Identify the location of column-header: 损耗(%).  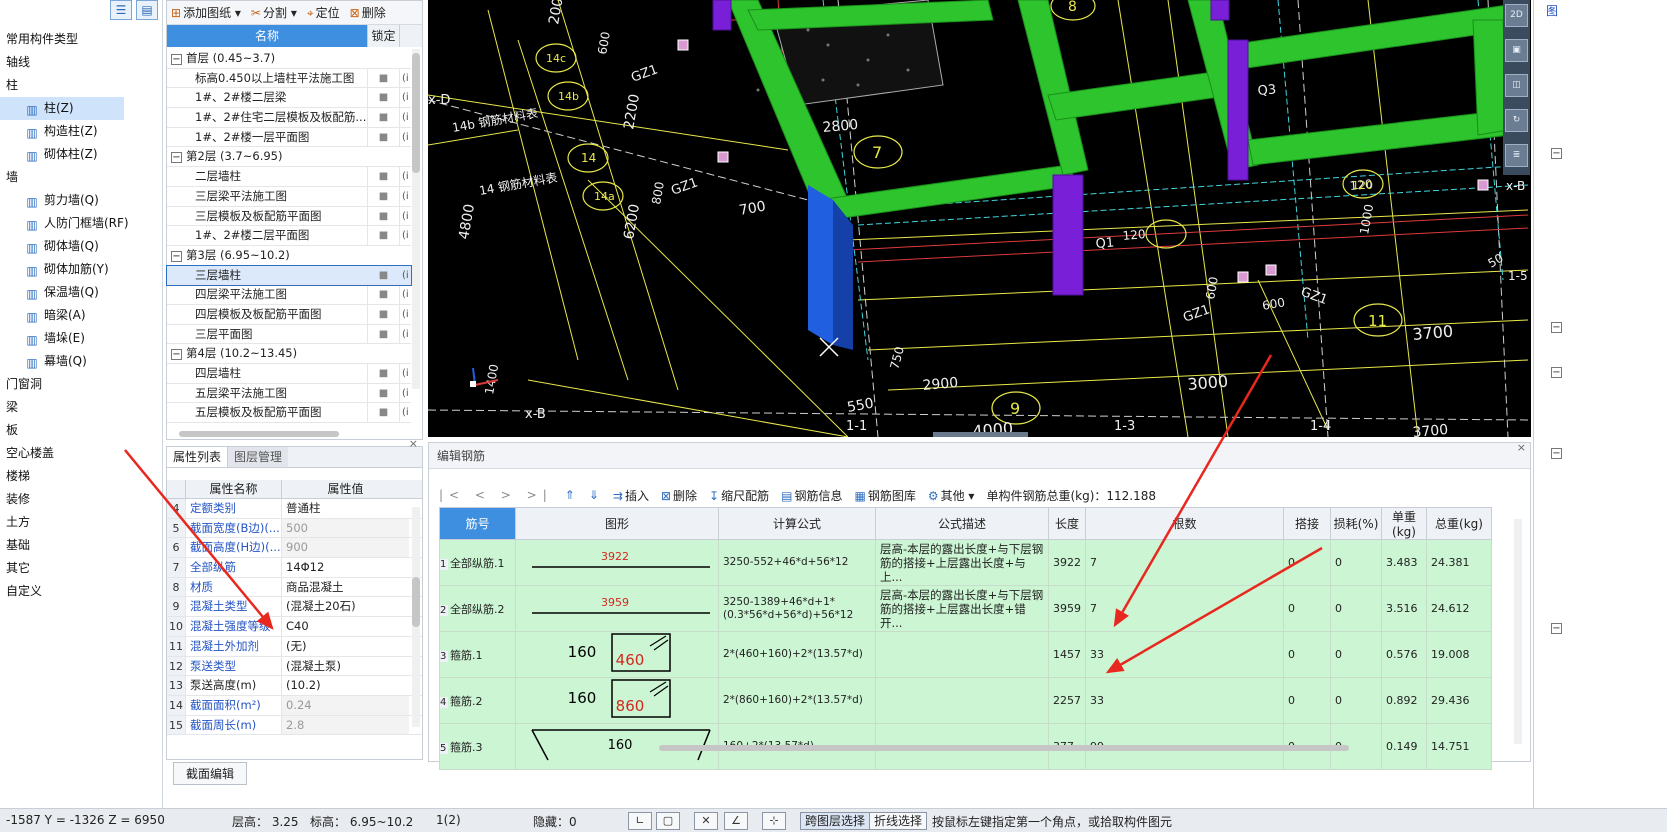
(1356, 523).